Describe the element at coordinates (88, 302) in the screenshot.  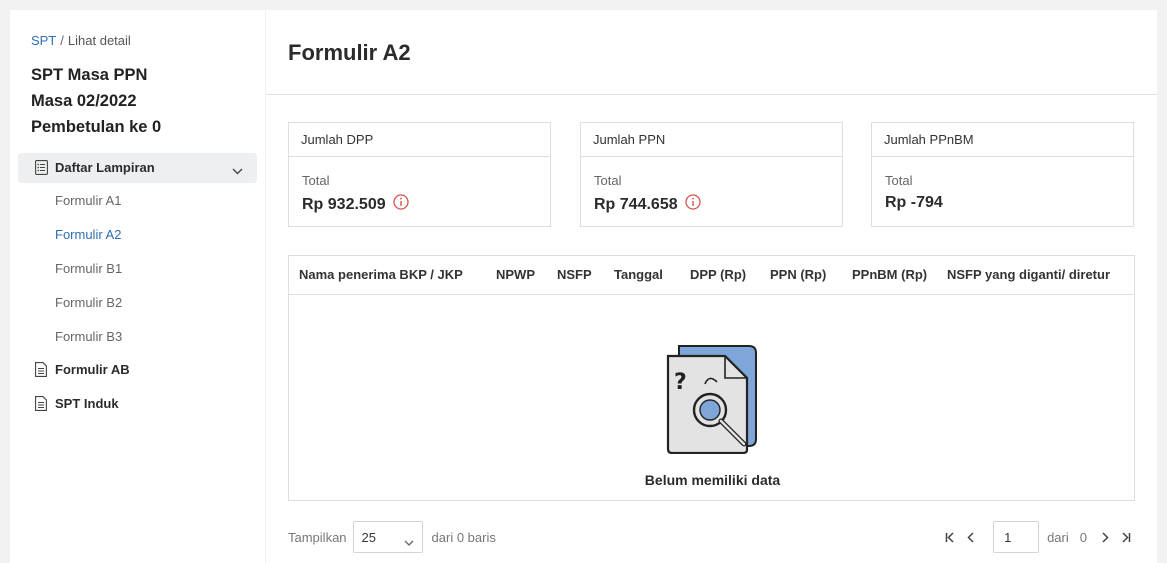
I see `sidebar-item-formulir-b2: Formulir B2` at that location.